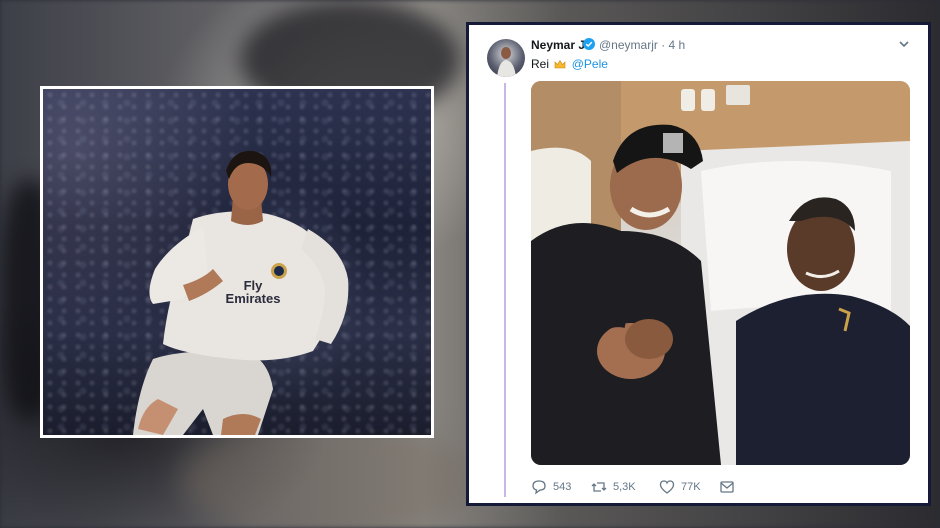 This screenshot has width=940, height=528. Describe the element at coordinates (590, 64) in the screenshot. I see `mention-link: @Pele` at that location.